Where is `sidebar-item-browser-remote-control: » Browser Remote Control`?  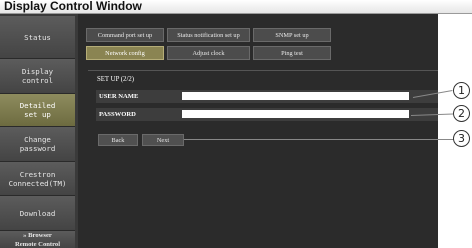 sidebar-item-browser-remote-control: » Browser Remote Control is located at coordinates (37, 239).